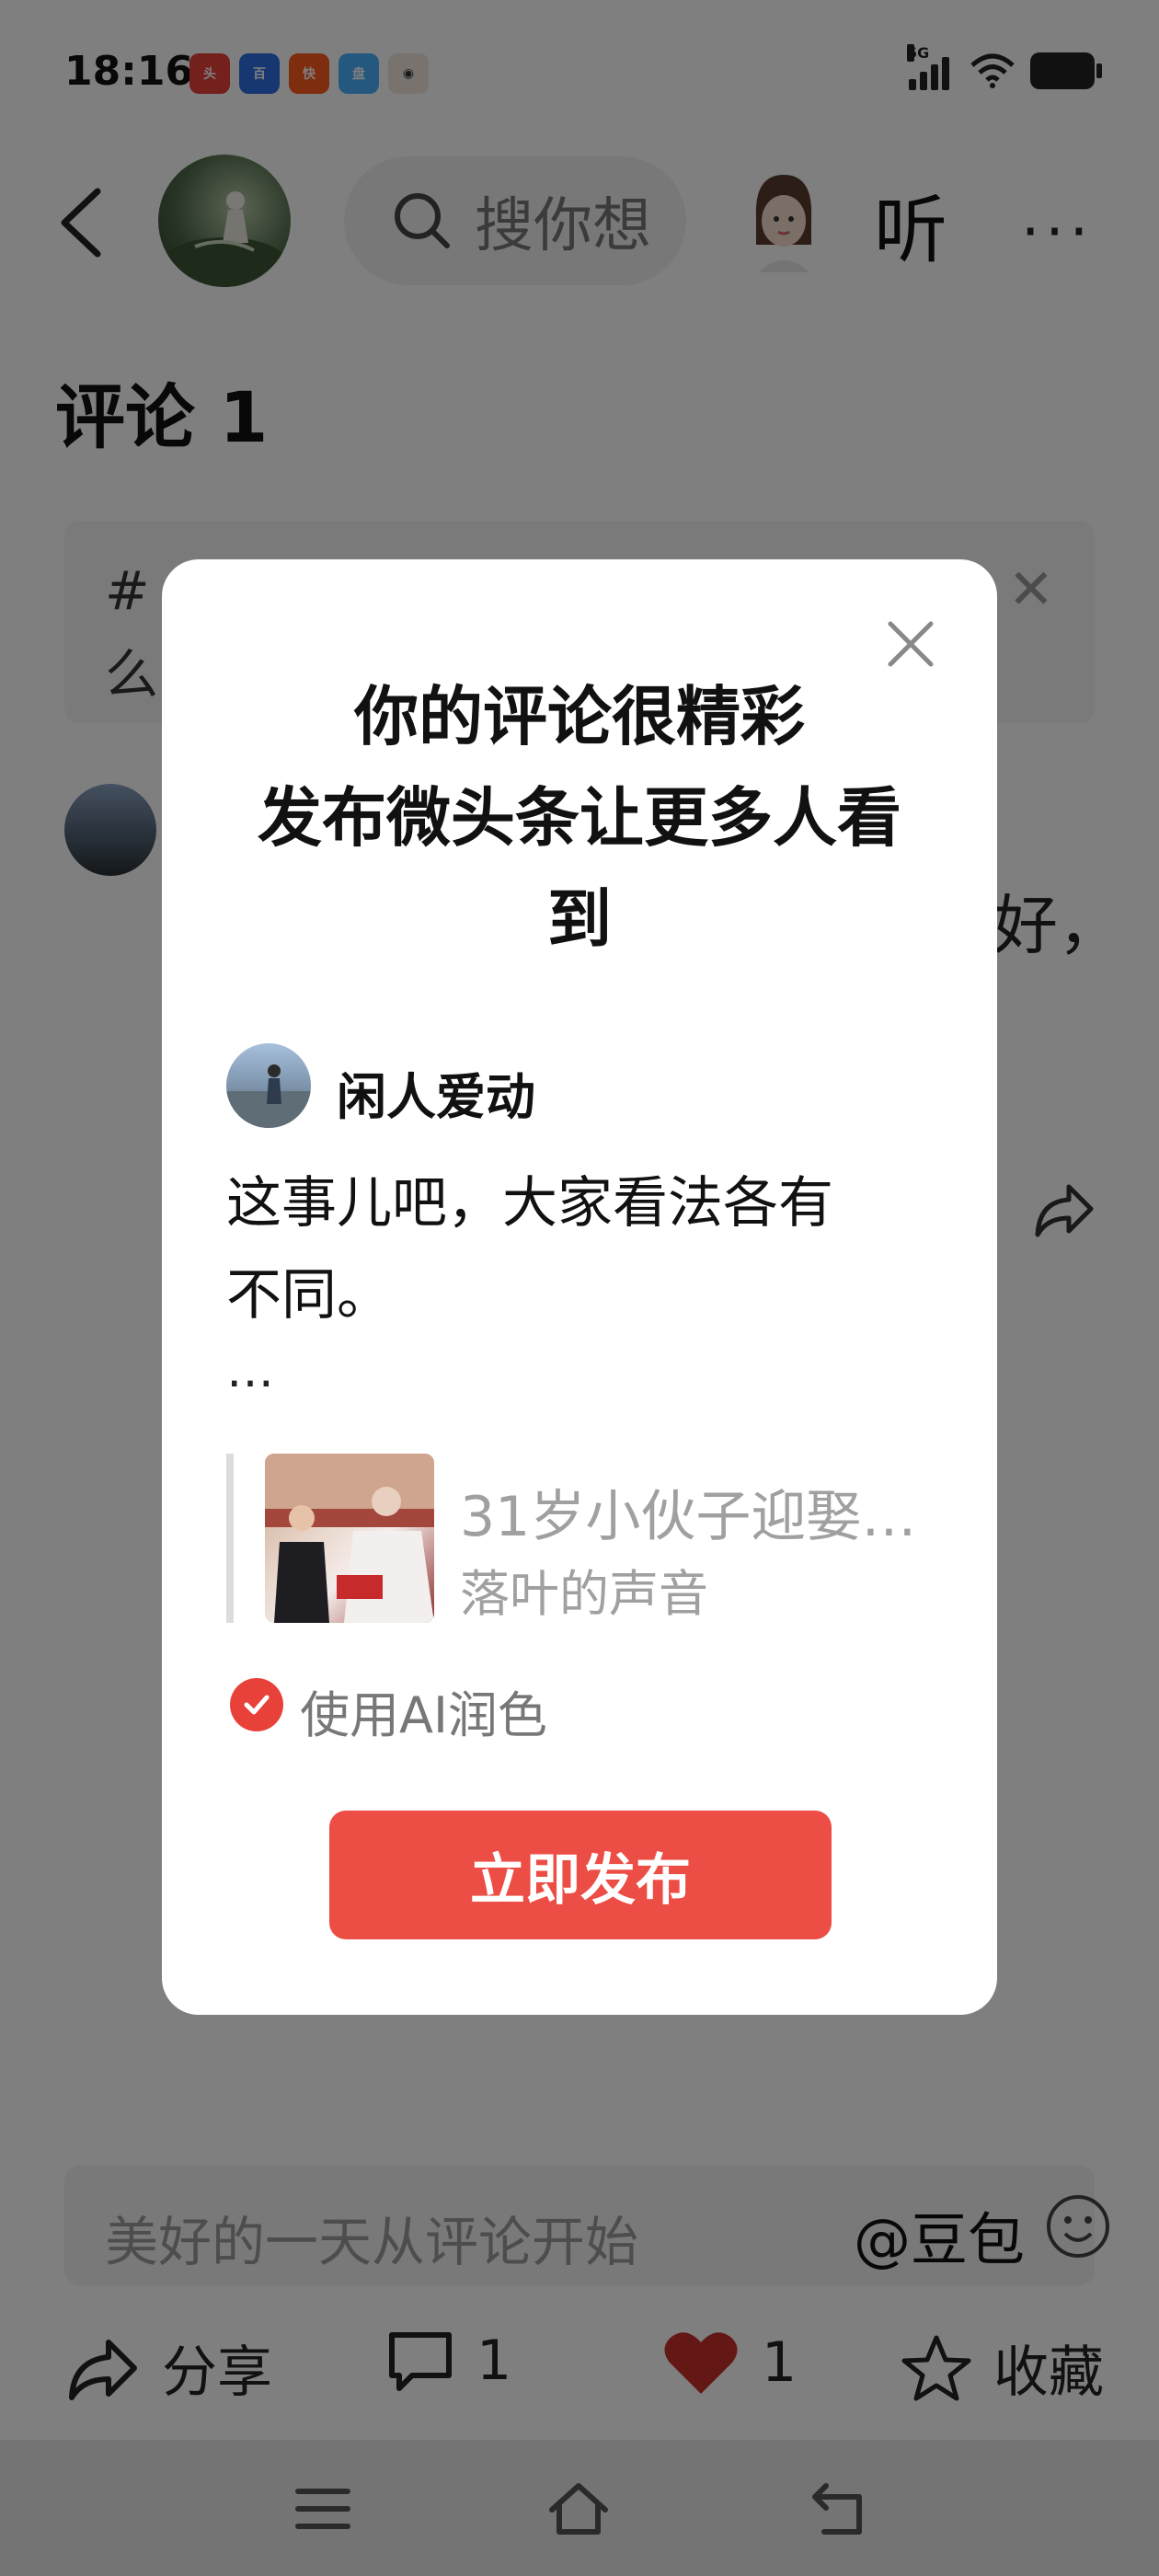 Image resolution: width=1159 pixels, height=2576 pixels. I want to click on checkmark-icon, so click(257, 1705).